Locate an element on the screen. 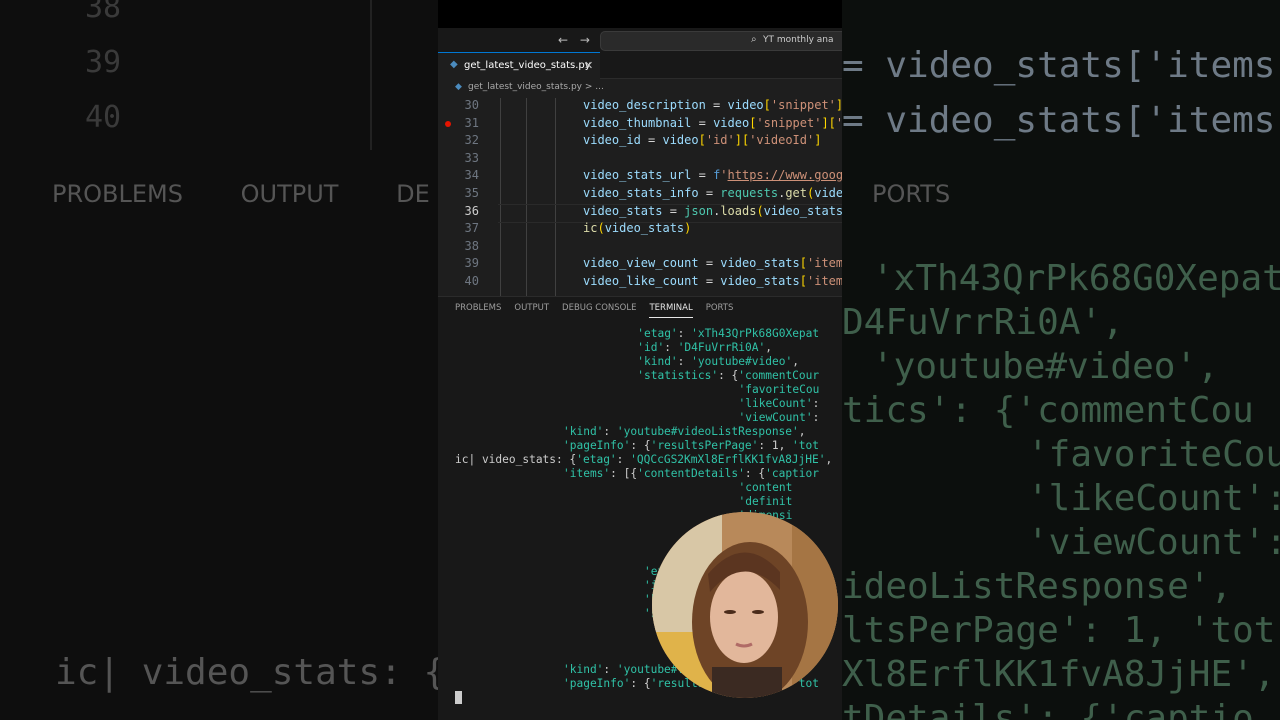 Image resolution: width=1280 pixels, height=720 pixels. code-line: 31 video_thumbnail = video['snippet']['t is located at coordinates (640, 125).